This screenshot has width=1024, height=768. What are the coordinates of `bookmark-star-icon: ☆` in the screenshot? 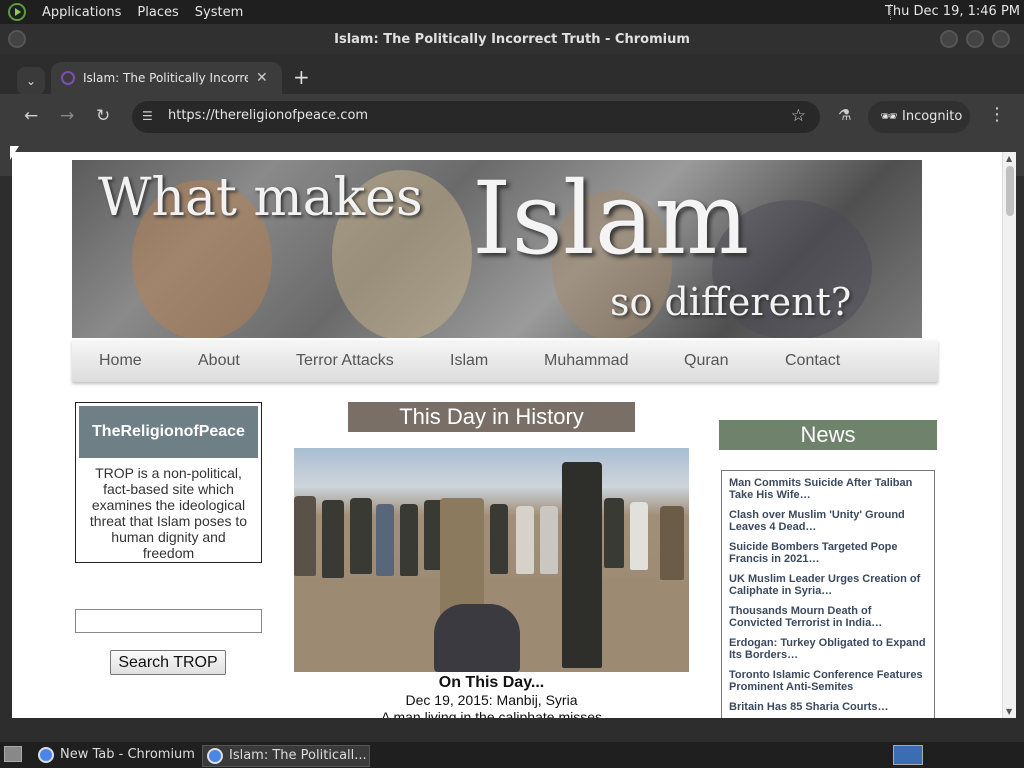 It's located at (798, 116).